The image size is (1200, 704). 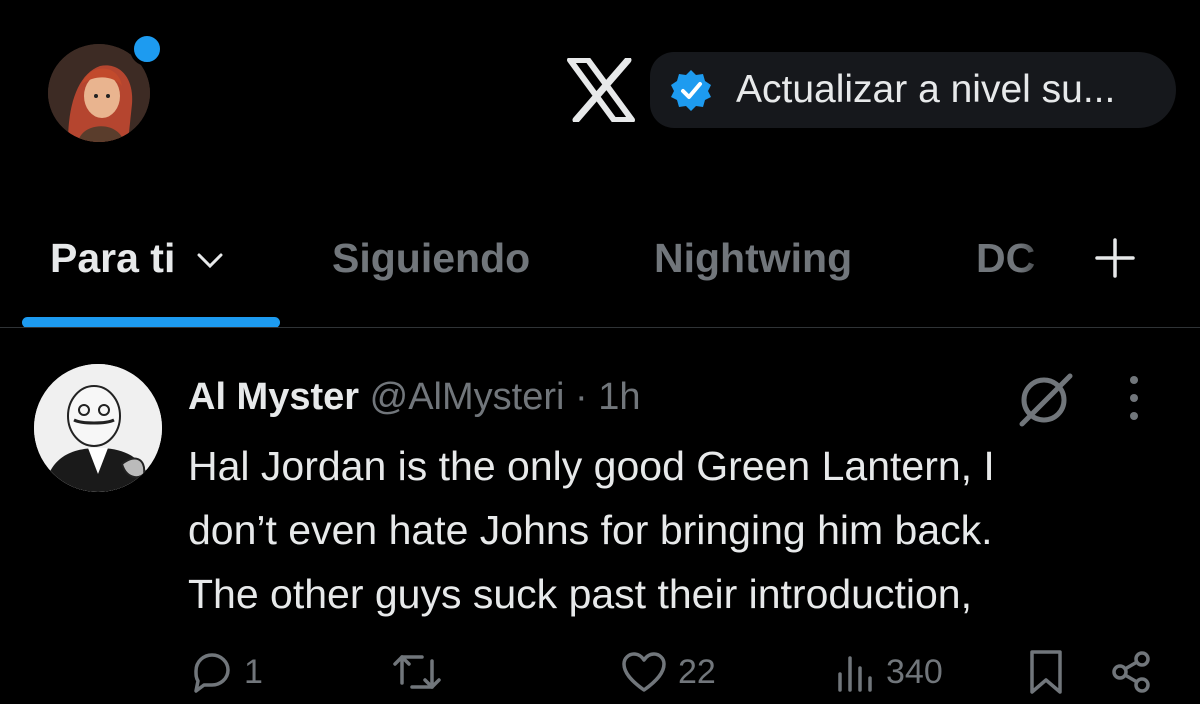 I want to click on verified-icon, so click(x=691, y=90).